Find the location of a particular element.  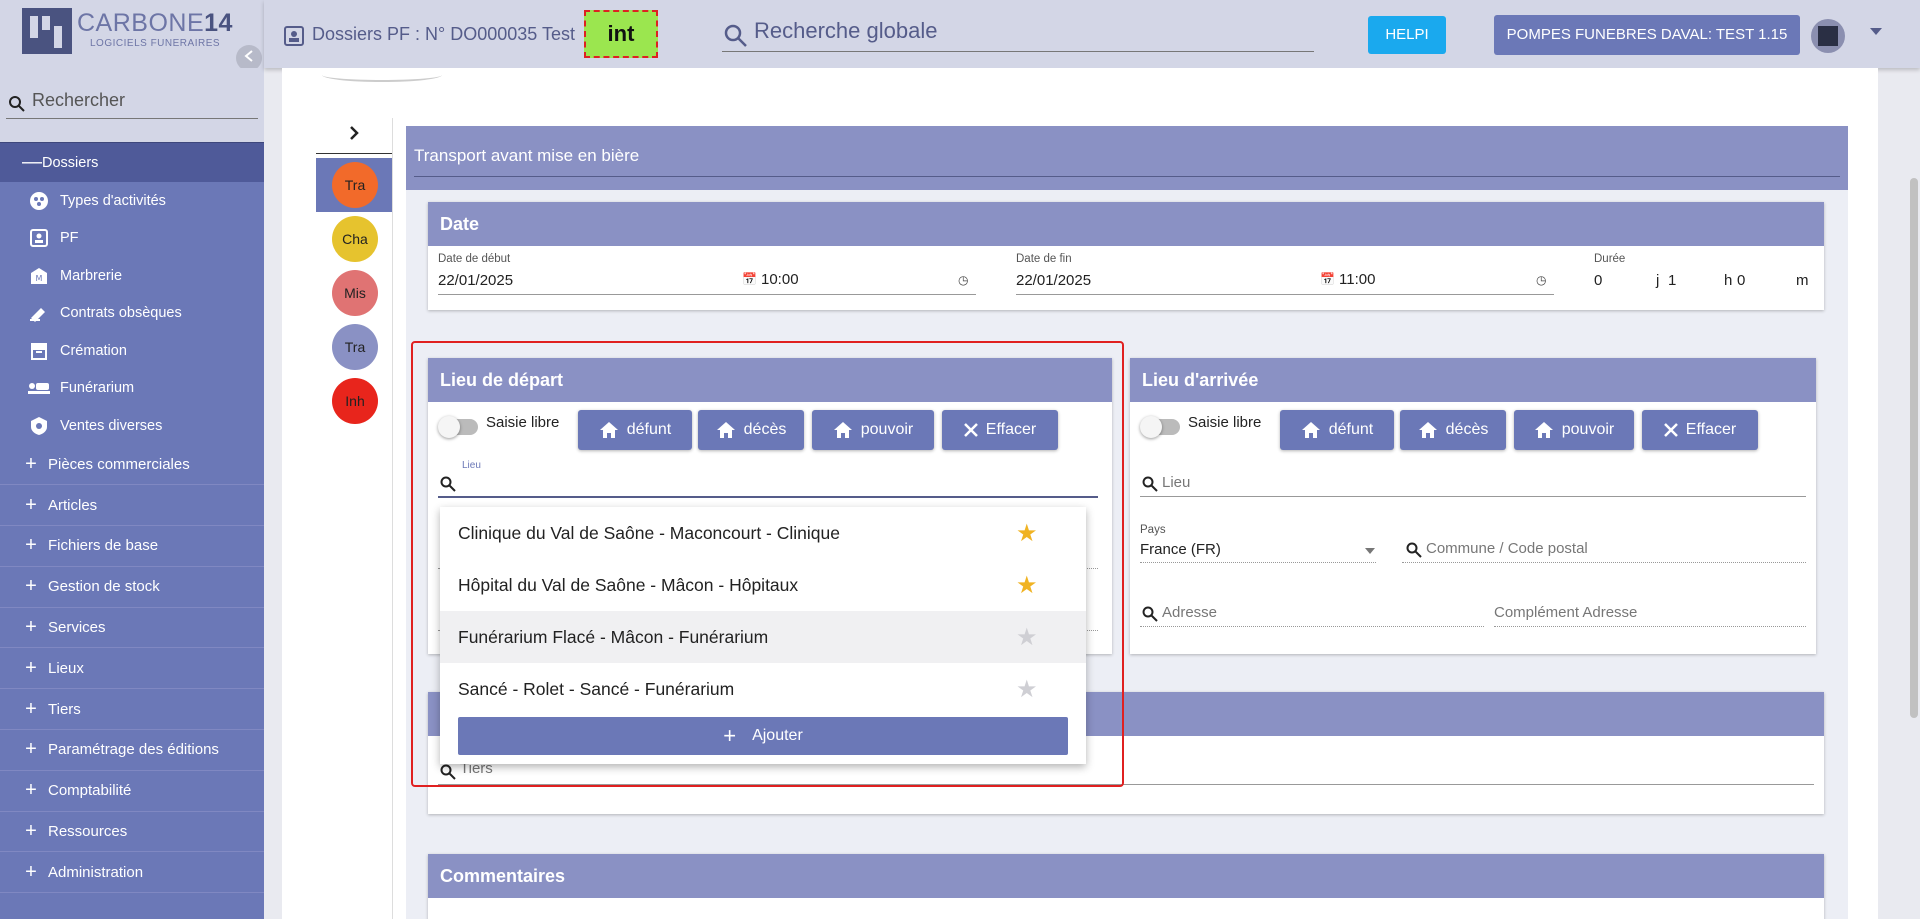

sales-icon is located at coordinates (39, 426).